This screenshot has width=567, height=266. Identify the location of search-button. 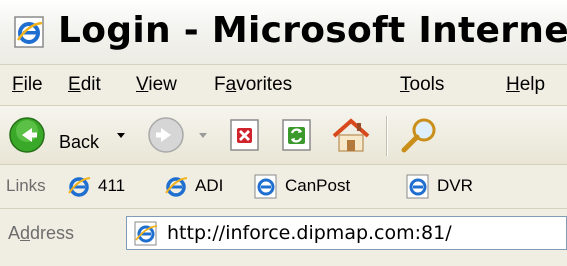
(420, 135).